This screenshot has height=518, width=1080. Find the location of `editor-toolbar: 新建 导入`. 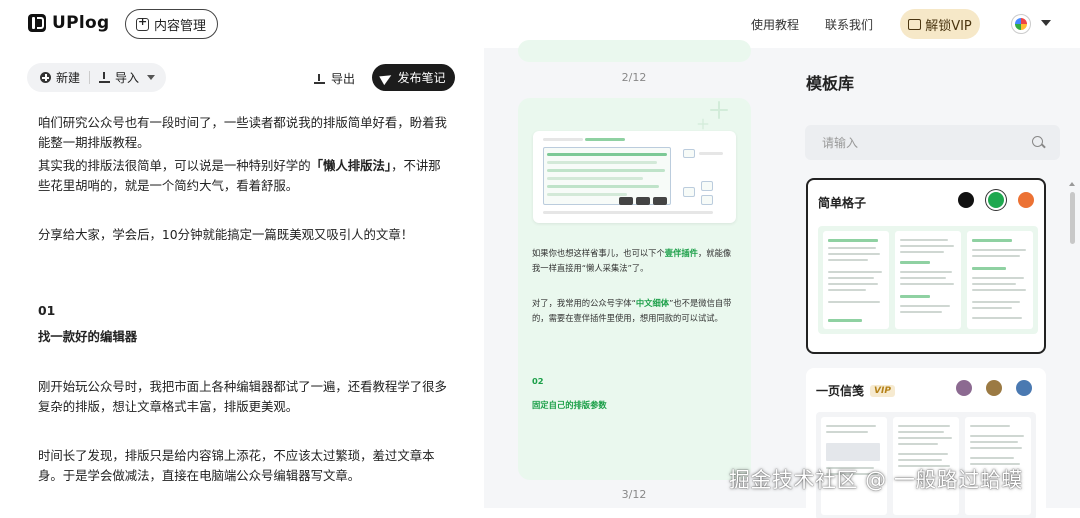

editor-toolbar: 新建 导入 is located at coordinates (96, 77).